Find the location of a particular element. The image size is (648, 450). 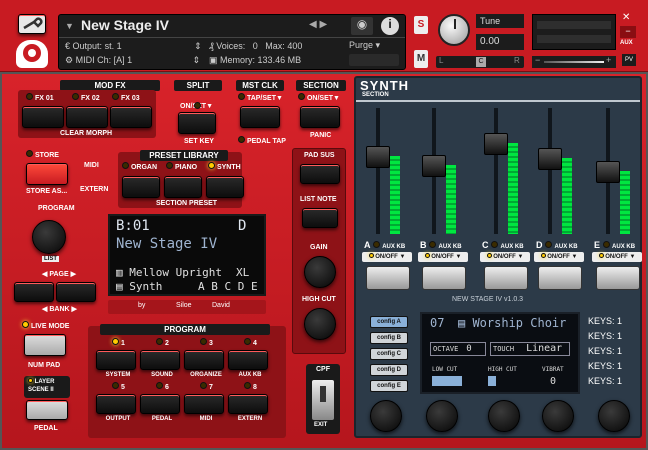

aux-button: AUX is located at coordinates (626, 43).